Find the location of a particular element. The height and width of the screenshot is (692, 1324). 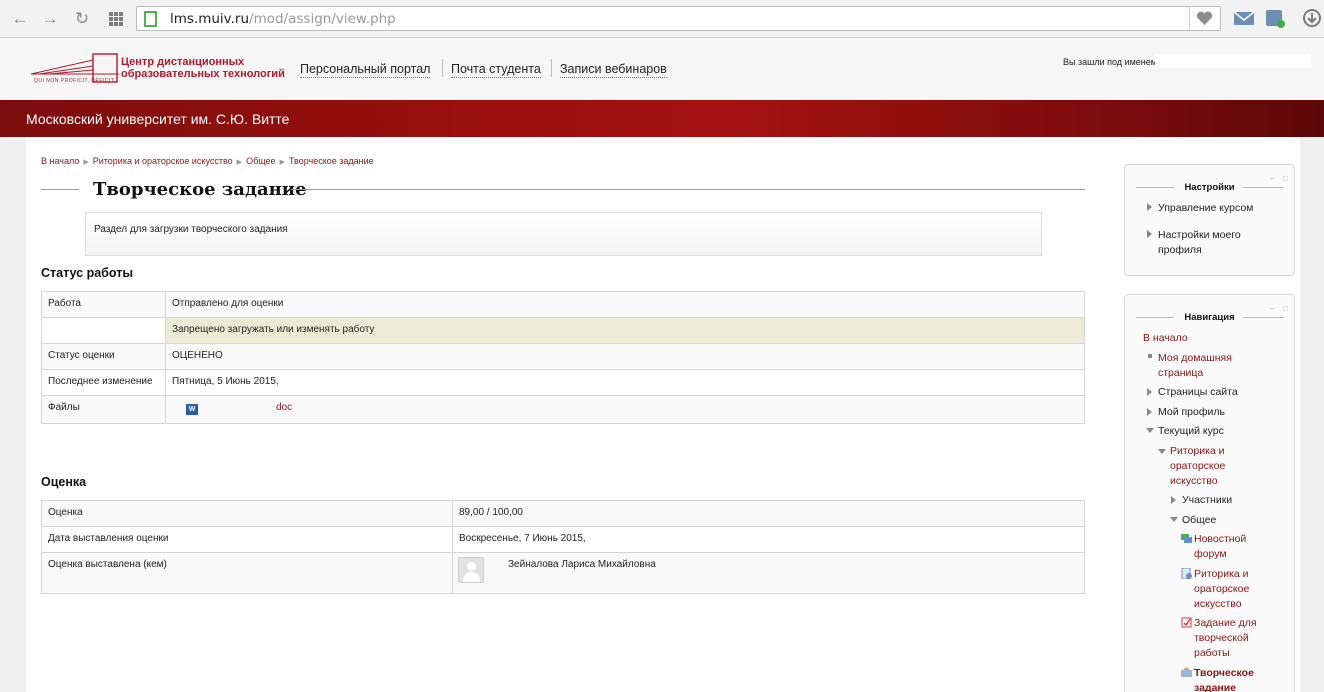

submission-locked-notice: Запрещено загружать или изменять работу is located at coordinates (273, 329).